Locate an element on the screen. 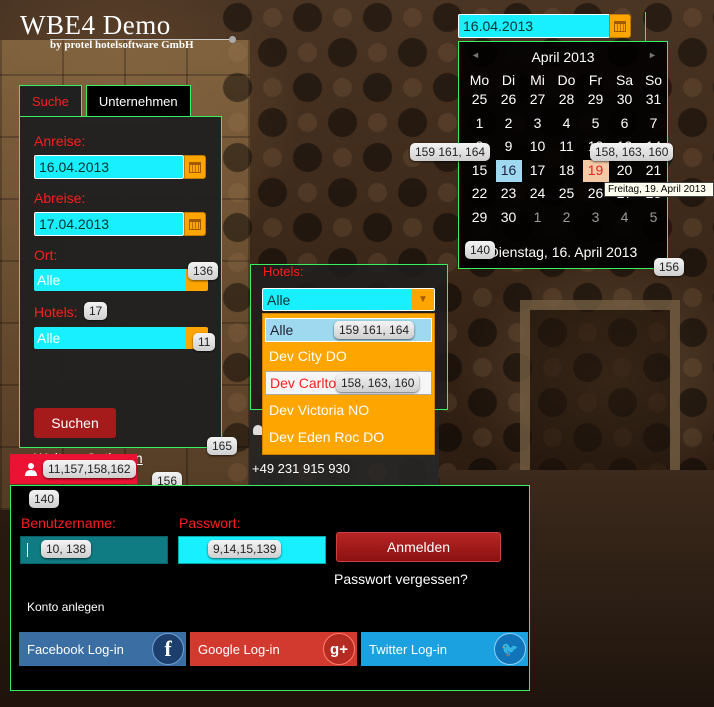  datepicker-day: 17 is located at coordinates (537, 170).